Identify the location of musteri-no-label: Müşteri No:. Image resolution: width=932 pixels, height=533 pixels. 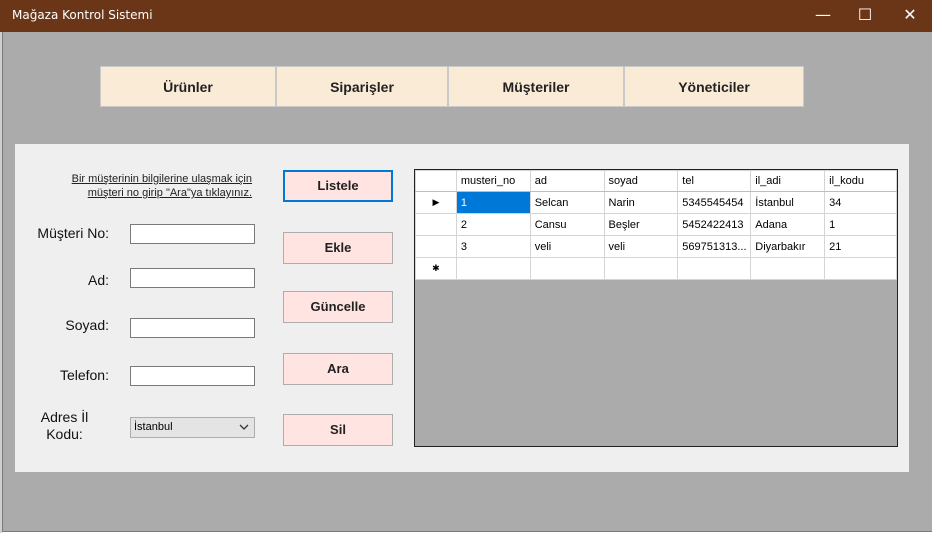
(73, 233).